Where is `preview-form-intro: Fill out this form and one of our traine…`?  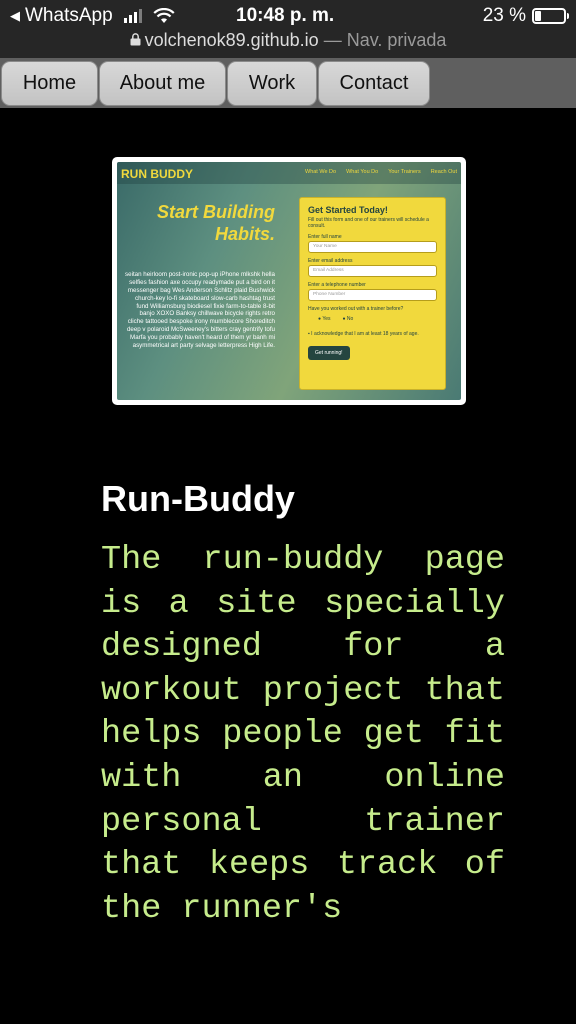
preview-form-intro: Fill out this form and one of our traine… is located at coordinates (368, 223).